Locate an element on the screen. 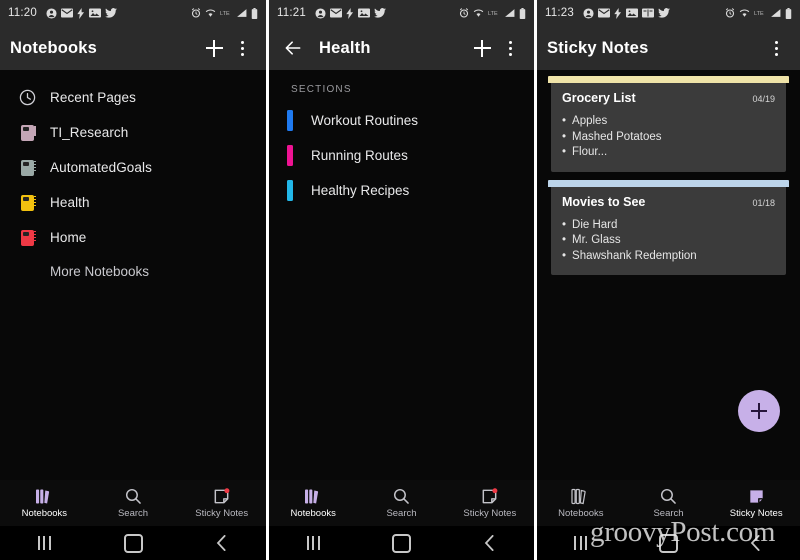 The width and height of the screenshot is (800, 560). section-item-running-routes: Running Routes is located at coordinates (401, 155).